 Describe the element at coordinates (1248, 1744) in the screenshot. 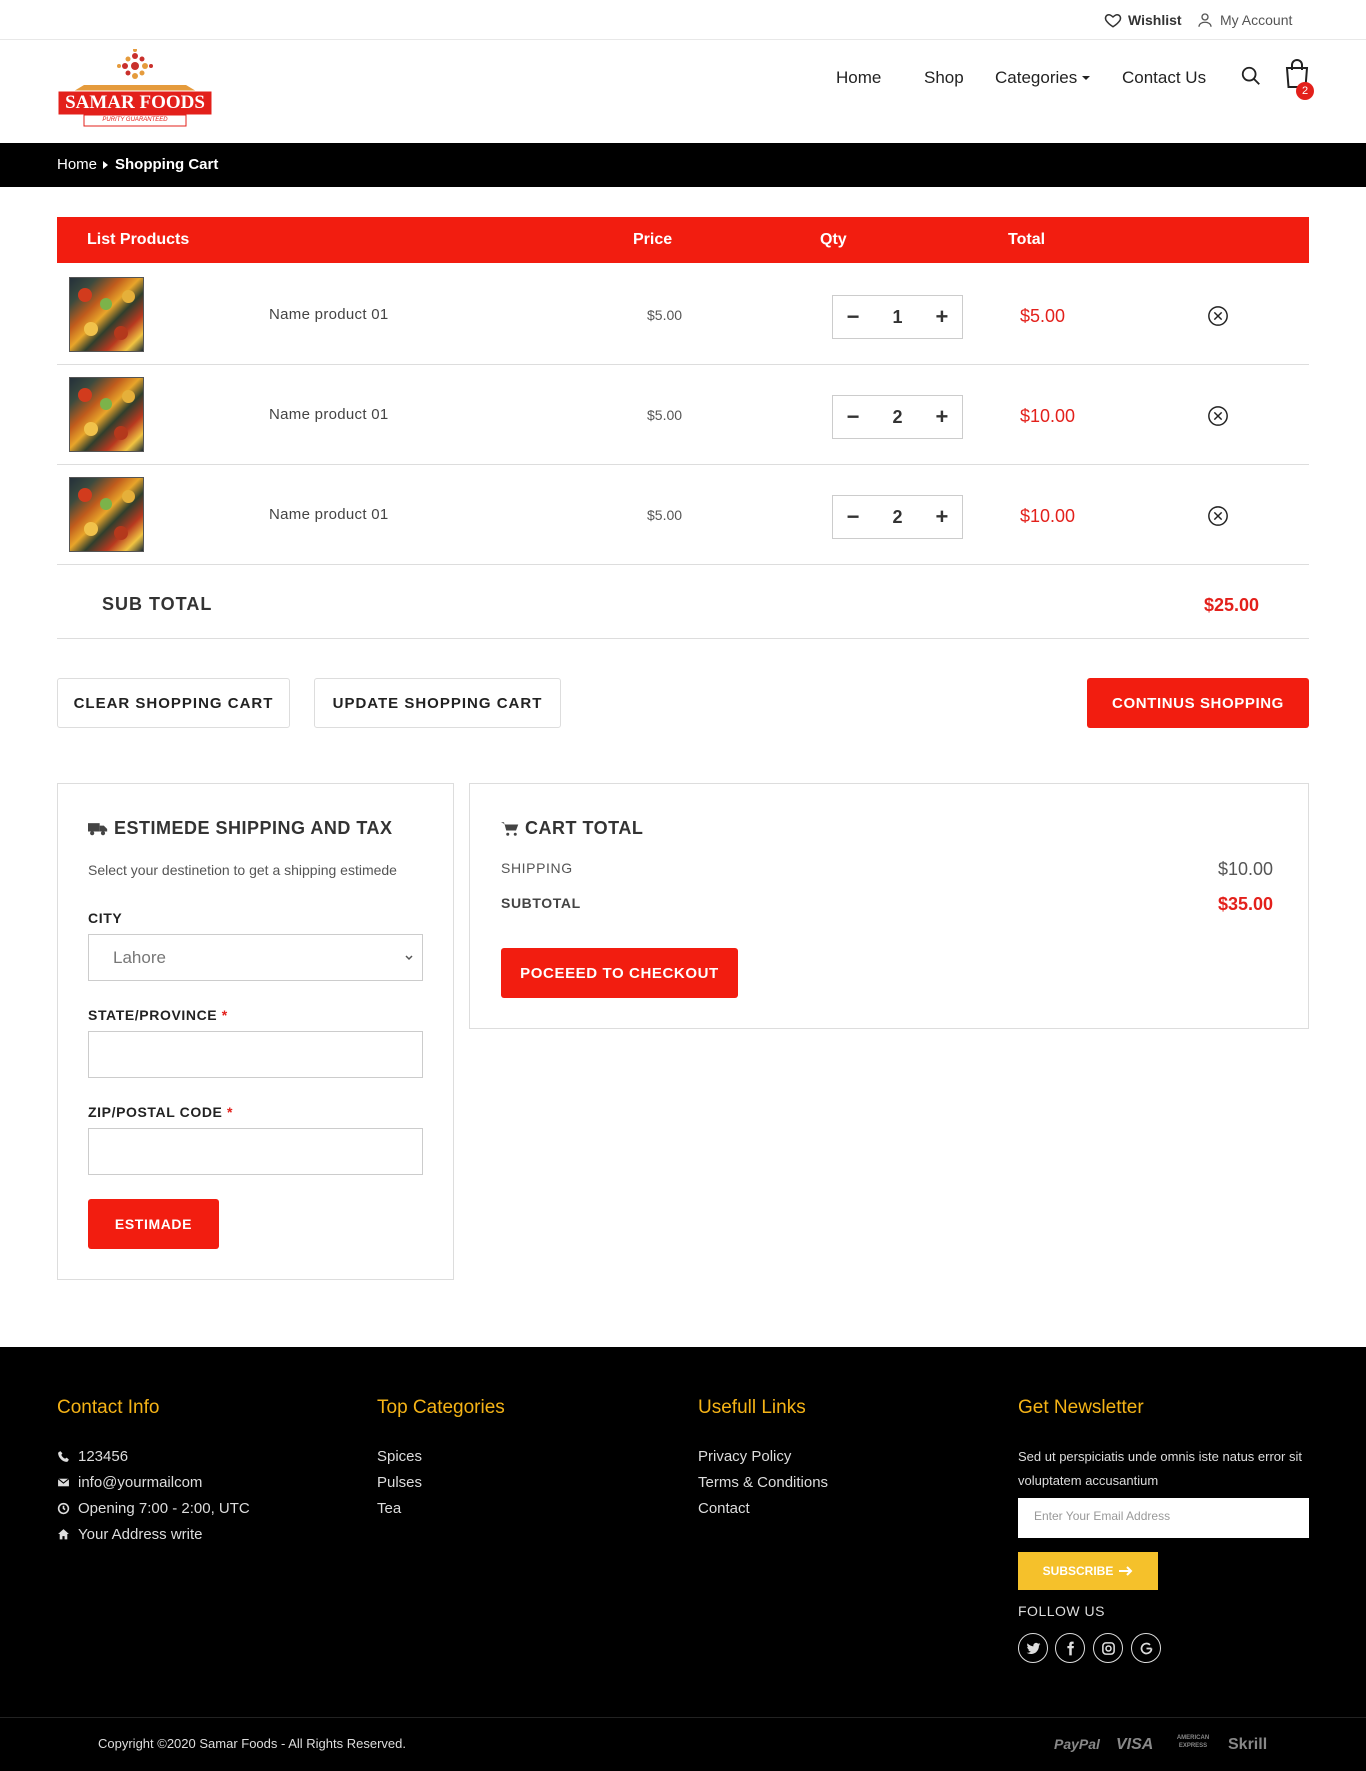

I see `skrill-icon: Skrill` at that location.